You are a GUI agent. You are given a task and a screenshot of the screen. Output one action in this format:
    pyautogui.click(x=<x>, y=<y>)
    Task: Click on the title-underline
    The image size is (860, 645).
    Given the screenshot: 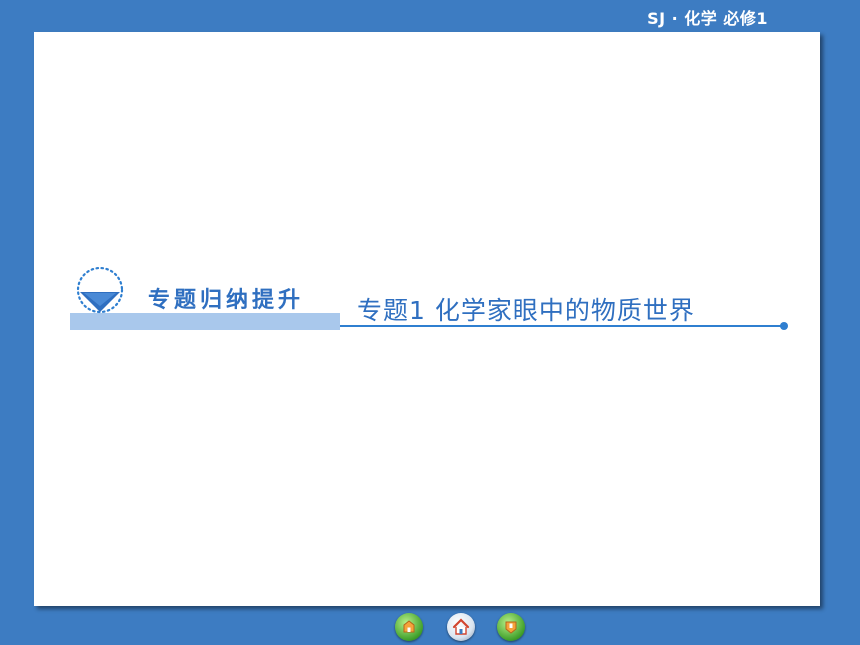 What is the action you would take?
    pyautogui.click(x=562, y=326)
    